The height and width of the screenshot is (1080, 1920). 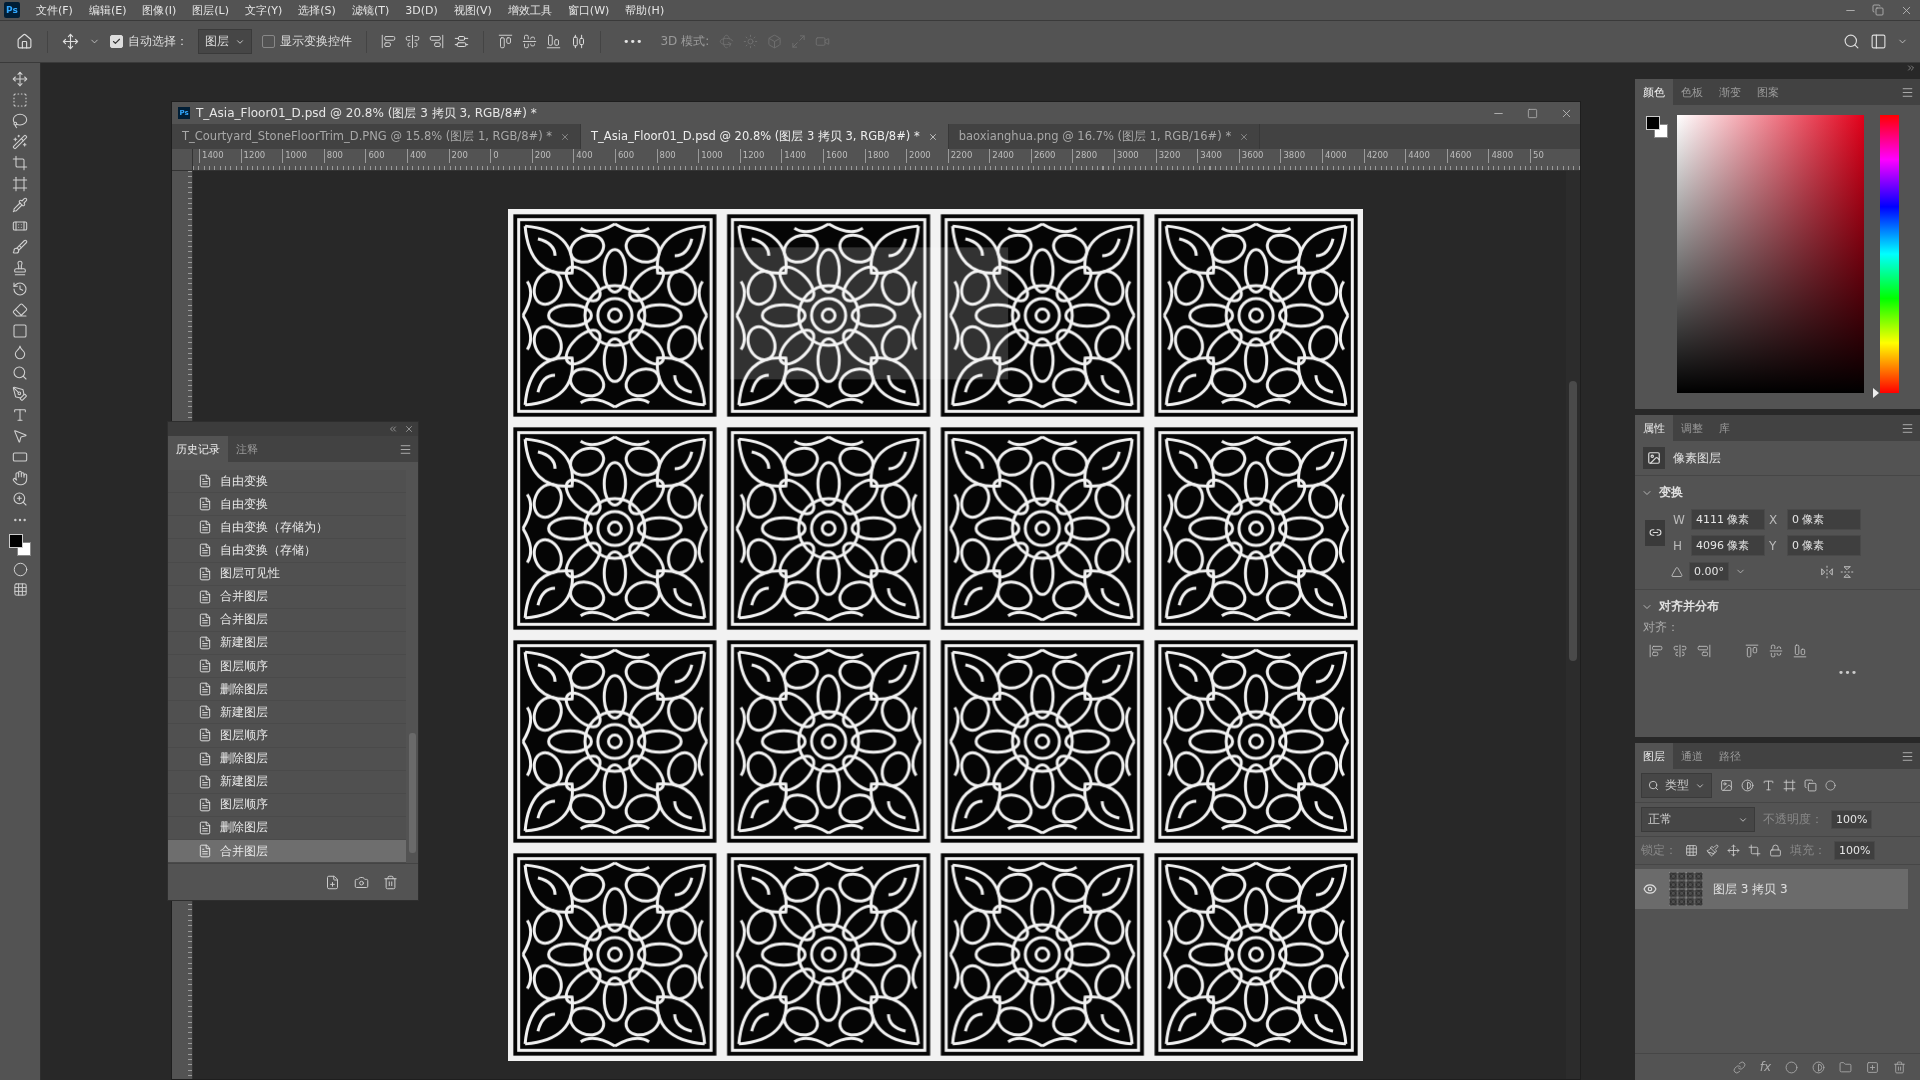 What do you see at coordinates (20, 499) in the screenshot?
I see `zoom-icon` at bounding box center [20, 499].